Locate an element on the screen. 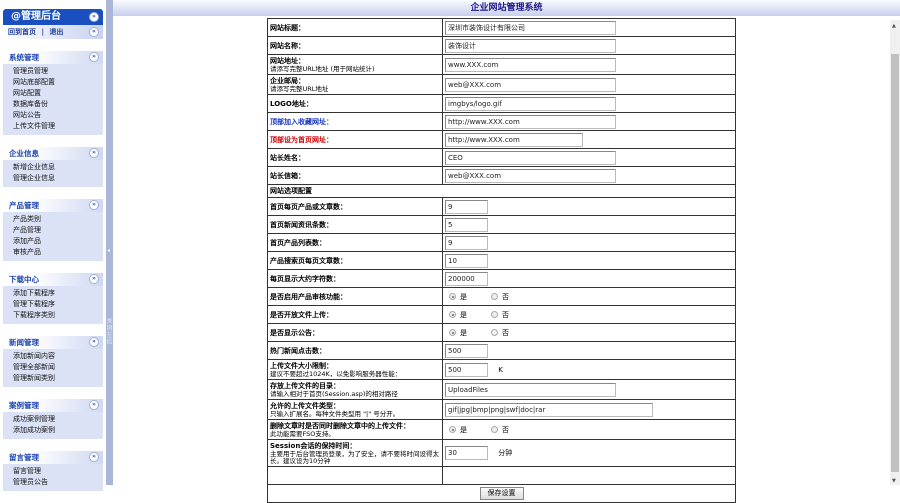  sidebar-item: 管理全部新闻 is located at coordinates (58, 367).